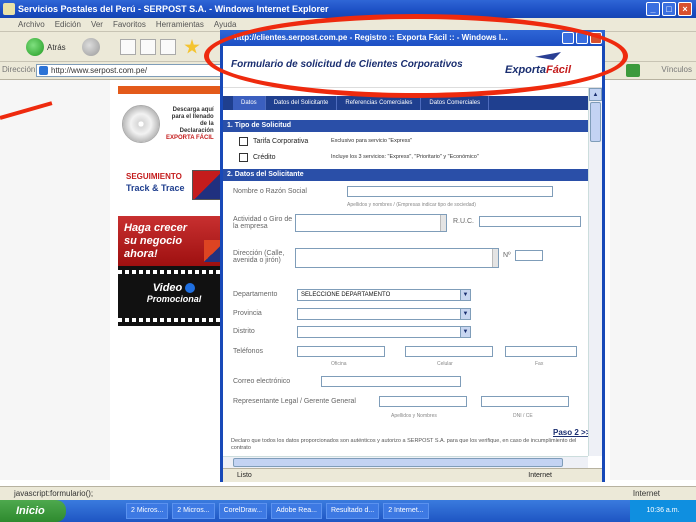 The width and height of the screenshot is (696, 522). What do you see at coordinates (302, 103) in the screenshot?
I see `tab-datos-solicitante: Datos del Solicitante` at bounding box center [302, 103].